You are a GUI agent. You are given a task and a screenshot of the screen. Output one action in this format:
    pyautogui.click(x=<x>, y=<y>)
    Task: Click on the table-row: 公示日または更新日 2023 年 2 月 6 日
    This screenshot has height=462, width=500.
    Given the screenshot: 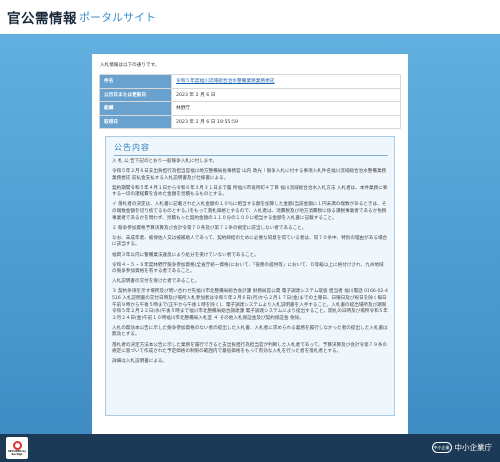 What is the action you would take?
    pyautogui.click(x=250, y=94)
    